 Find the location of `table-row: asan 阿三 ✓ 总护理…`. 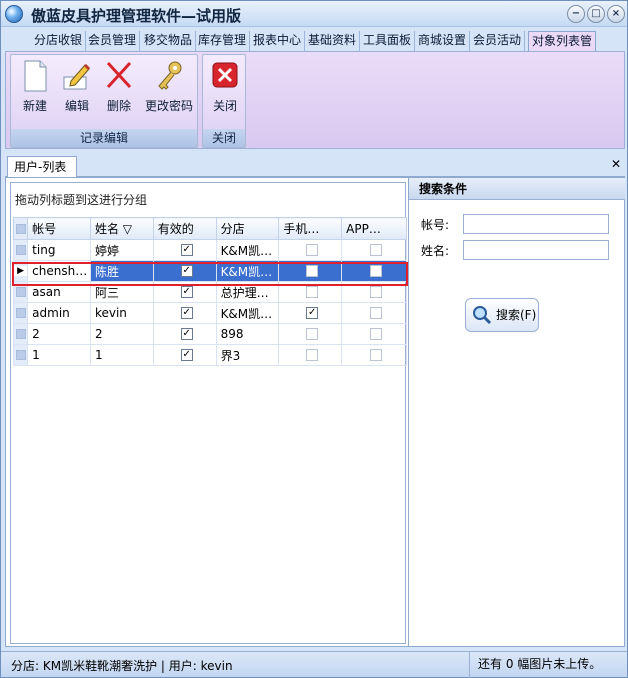

table-row: asan 阿三 ✓ 总护理… is located at coordinates (209, 292).